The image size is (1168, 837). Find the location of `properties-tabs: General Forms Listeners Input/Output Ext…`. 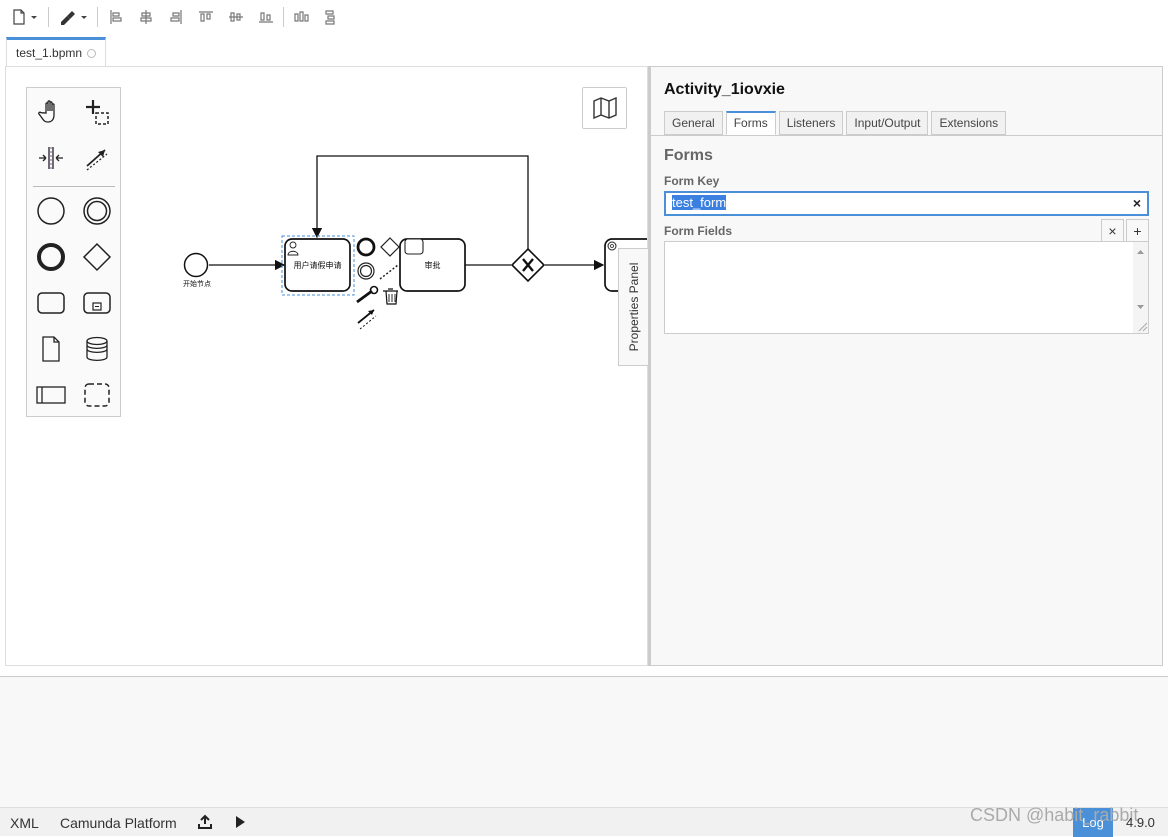

properties-tabs: General Forms Listeners Input/Output Ext… is located at coordinates (835, 123).